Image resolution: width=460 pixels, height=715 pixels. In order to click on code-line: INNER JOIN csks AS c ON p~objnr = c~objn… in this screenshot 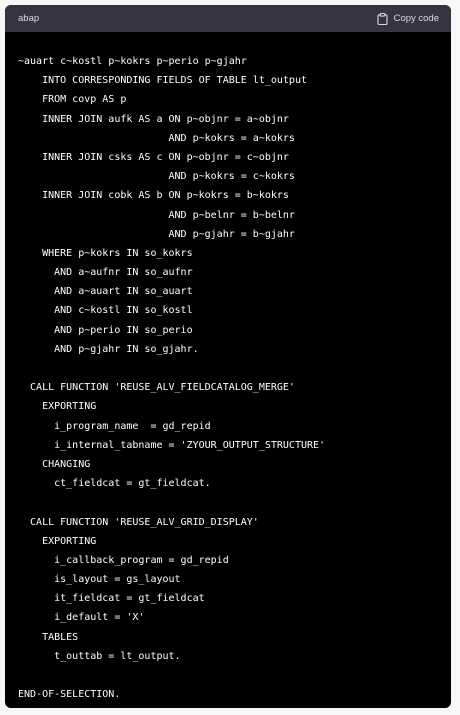, I will do `click(153, 157)`.